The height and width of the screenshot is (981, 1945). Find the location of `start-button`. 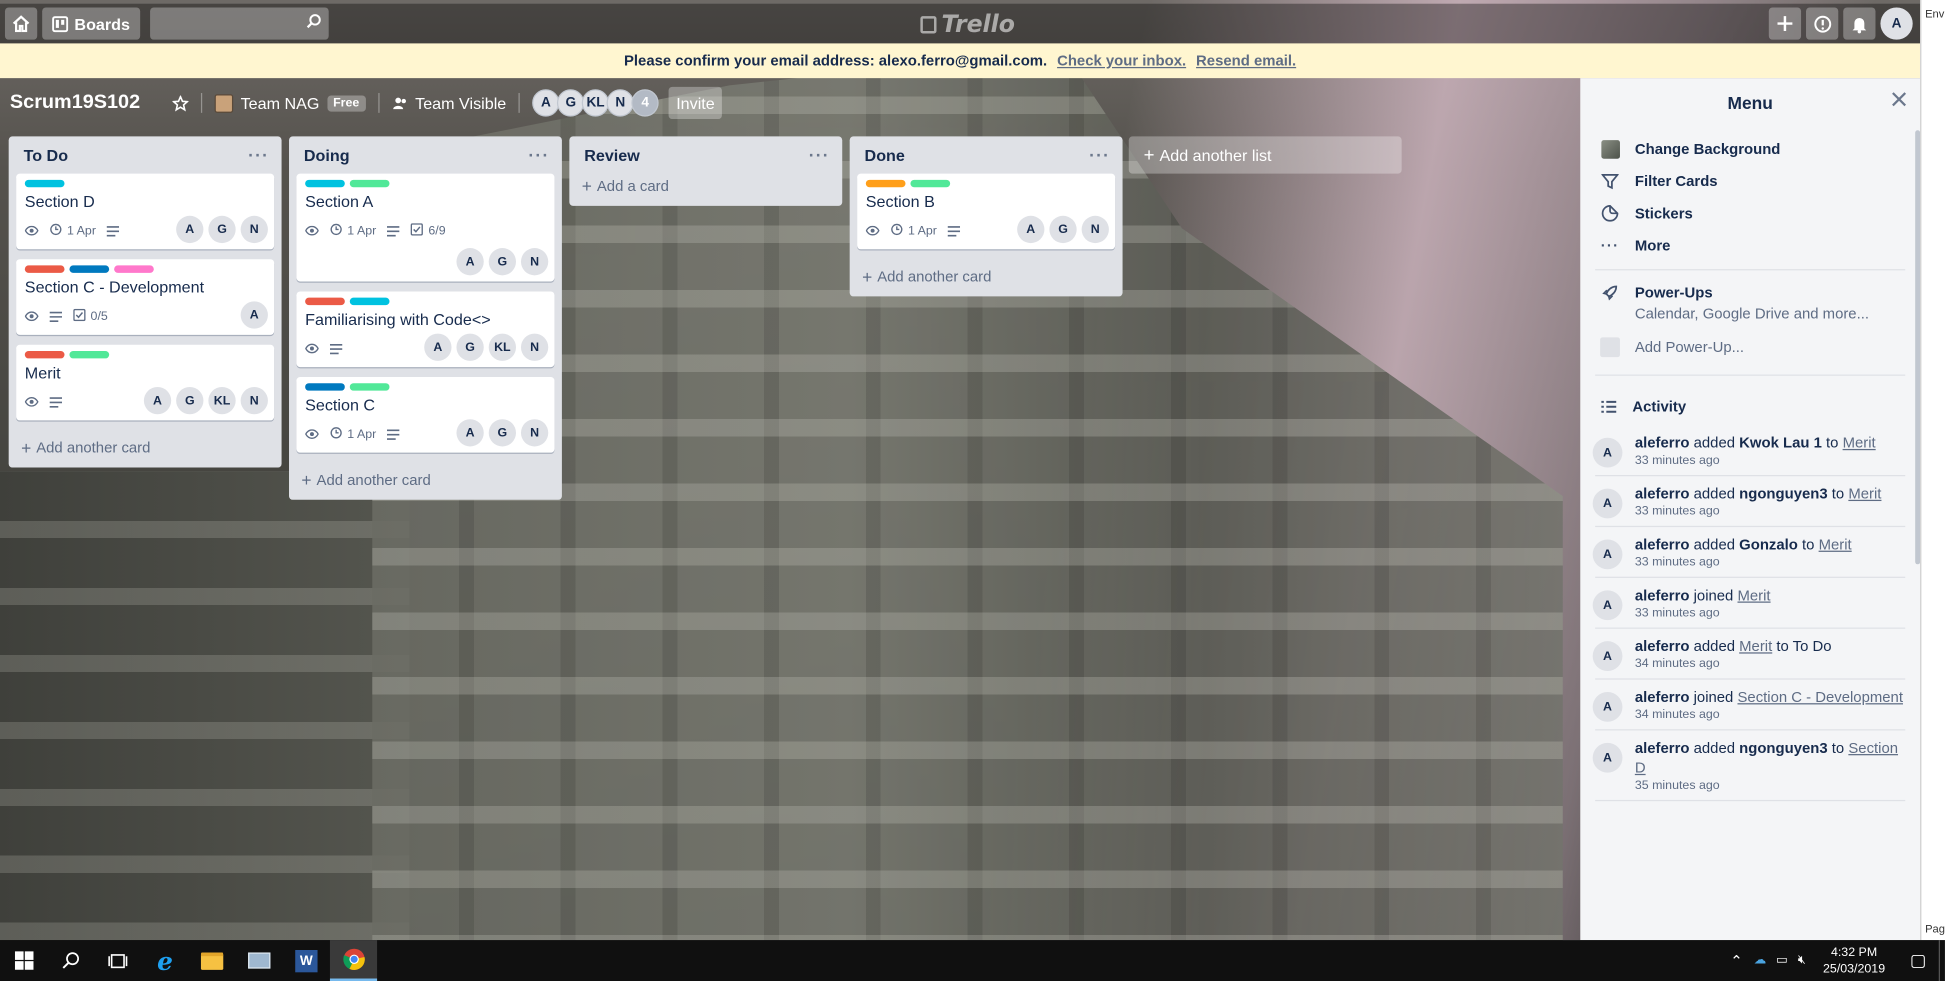

start-button is located at coordinates (23, 960).